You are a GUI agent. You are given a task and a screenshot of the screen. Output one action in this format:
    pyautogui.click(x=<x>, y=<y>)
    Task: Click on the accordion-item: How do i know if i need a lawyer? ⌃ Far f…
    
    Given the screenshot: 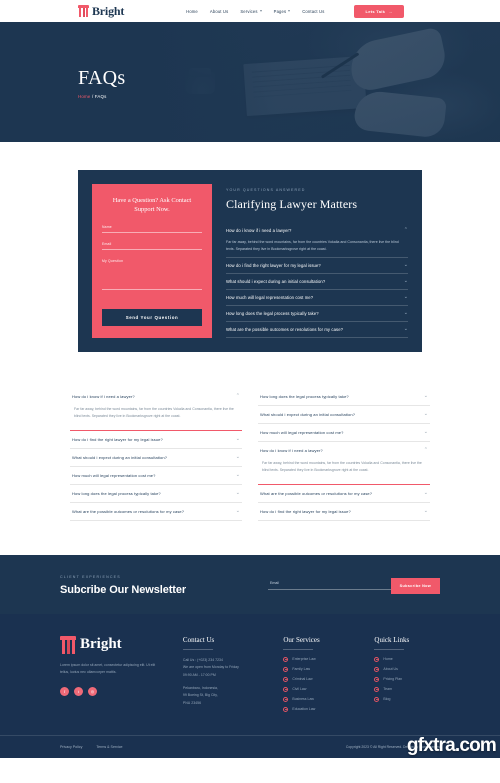 What is the action you would take?
    pyautogui.click(x=317, y=241)
    